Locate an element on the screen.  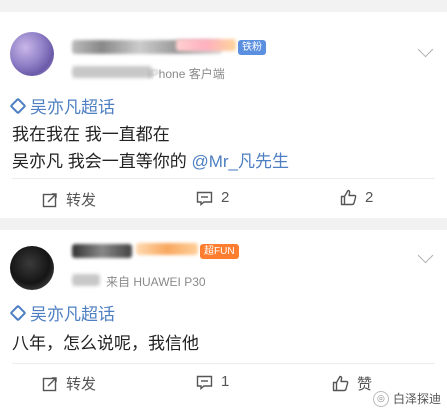
user-mention-link: @Mr_凡先生 is located at coordinates (240, 161).